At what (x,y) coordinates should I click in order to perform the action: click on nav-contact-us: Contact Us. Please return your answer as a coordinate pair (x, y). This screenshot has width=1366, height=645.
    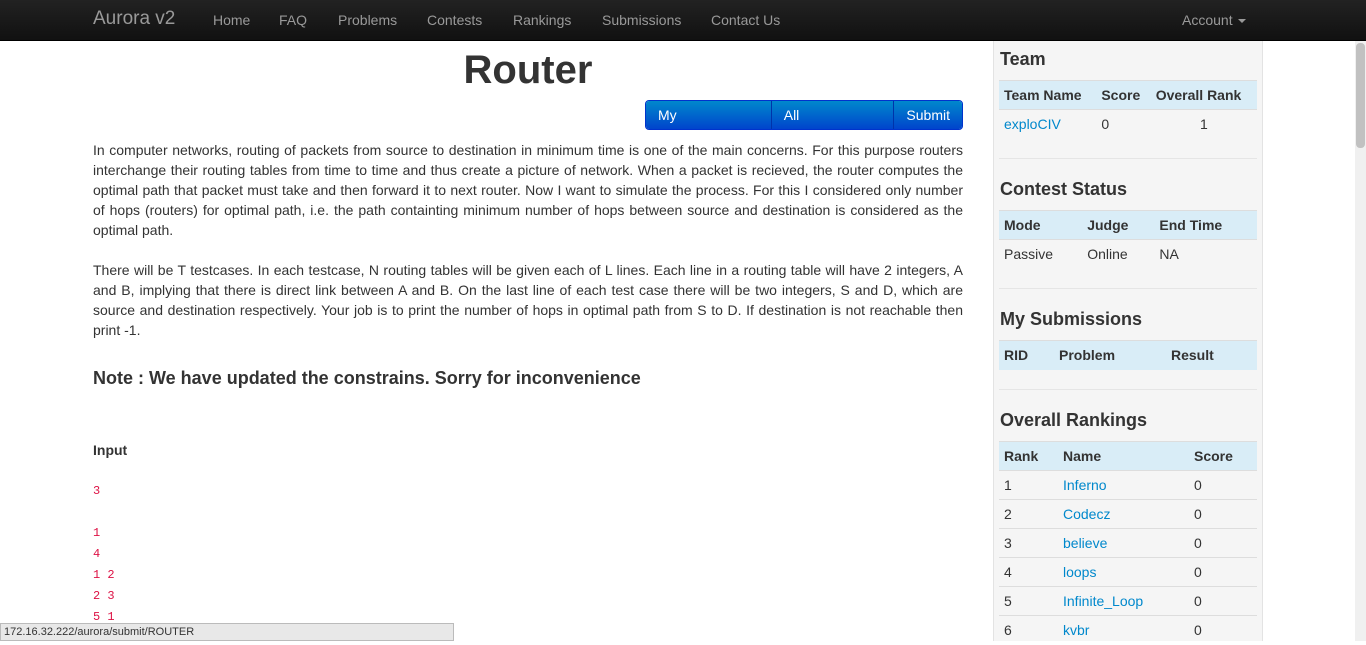
    Looking at the image, I should click on (745, 20).